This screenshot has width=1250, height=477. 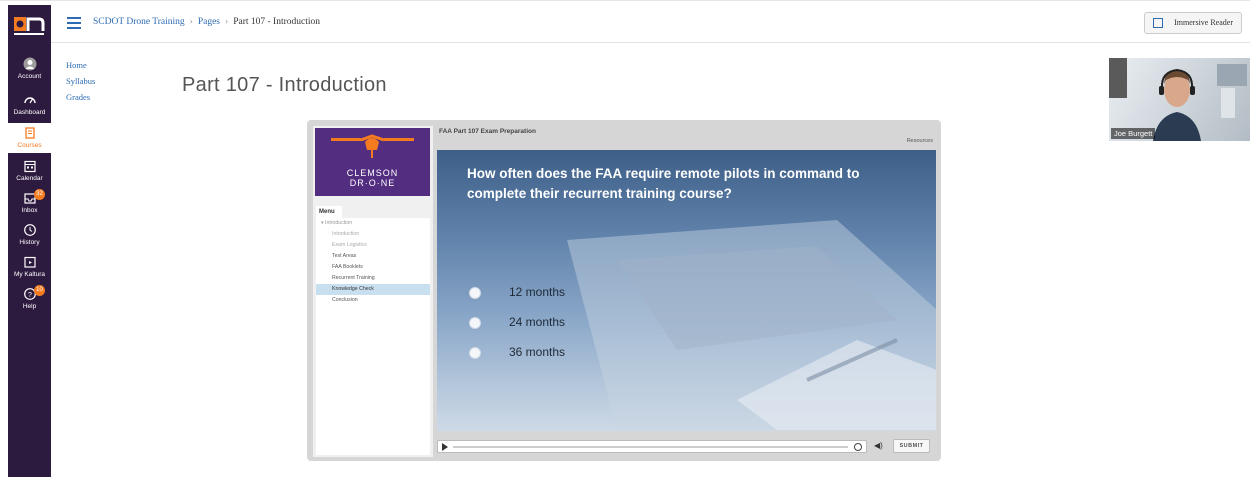 What do you see at coordinates (29, 178) in the screenshot?
I see `nav-label-calendar: Calendar` at bounding box center [29, 178].